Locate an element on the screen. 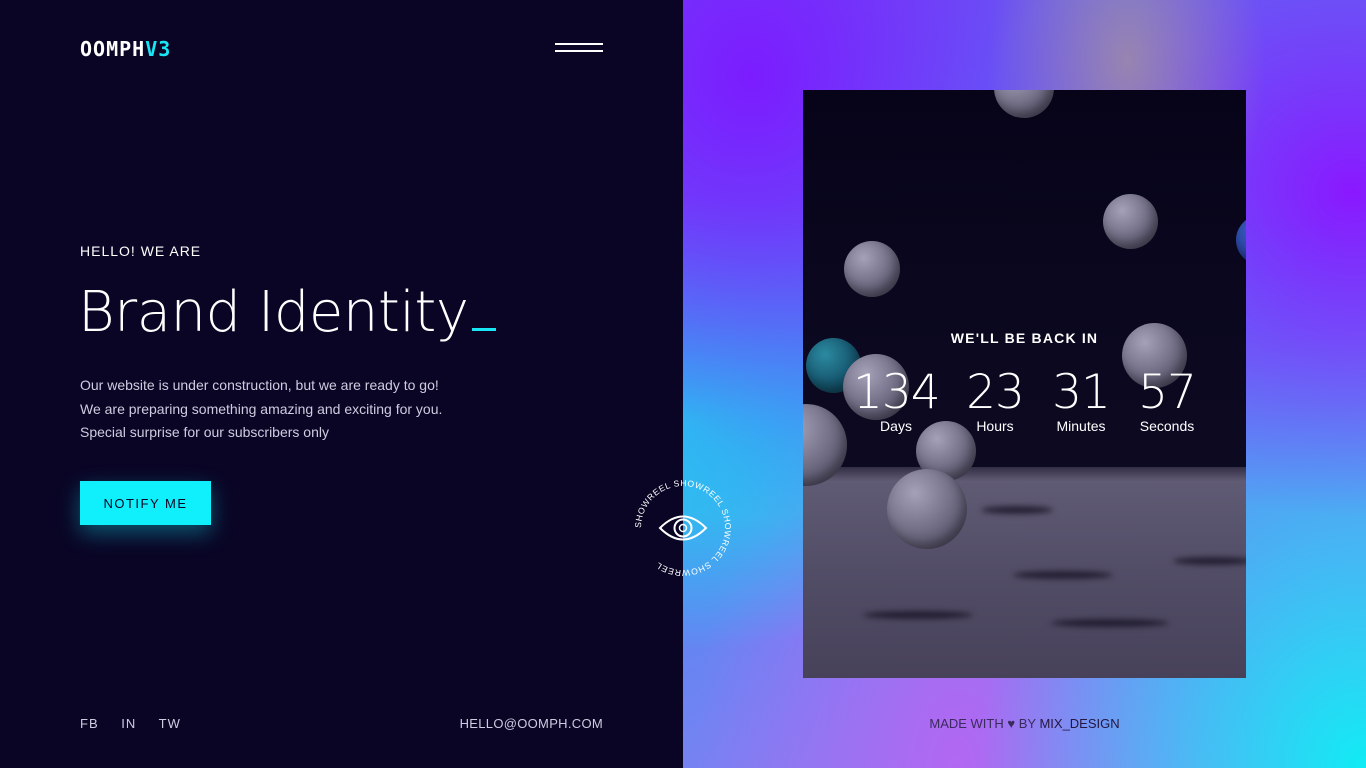 The height and width of the screenshot is (768, 1366). countdown-unit-label: Minutes is located at coordinates (1081, 426).